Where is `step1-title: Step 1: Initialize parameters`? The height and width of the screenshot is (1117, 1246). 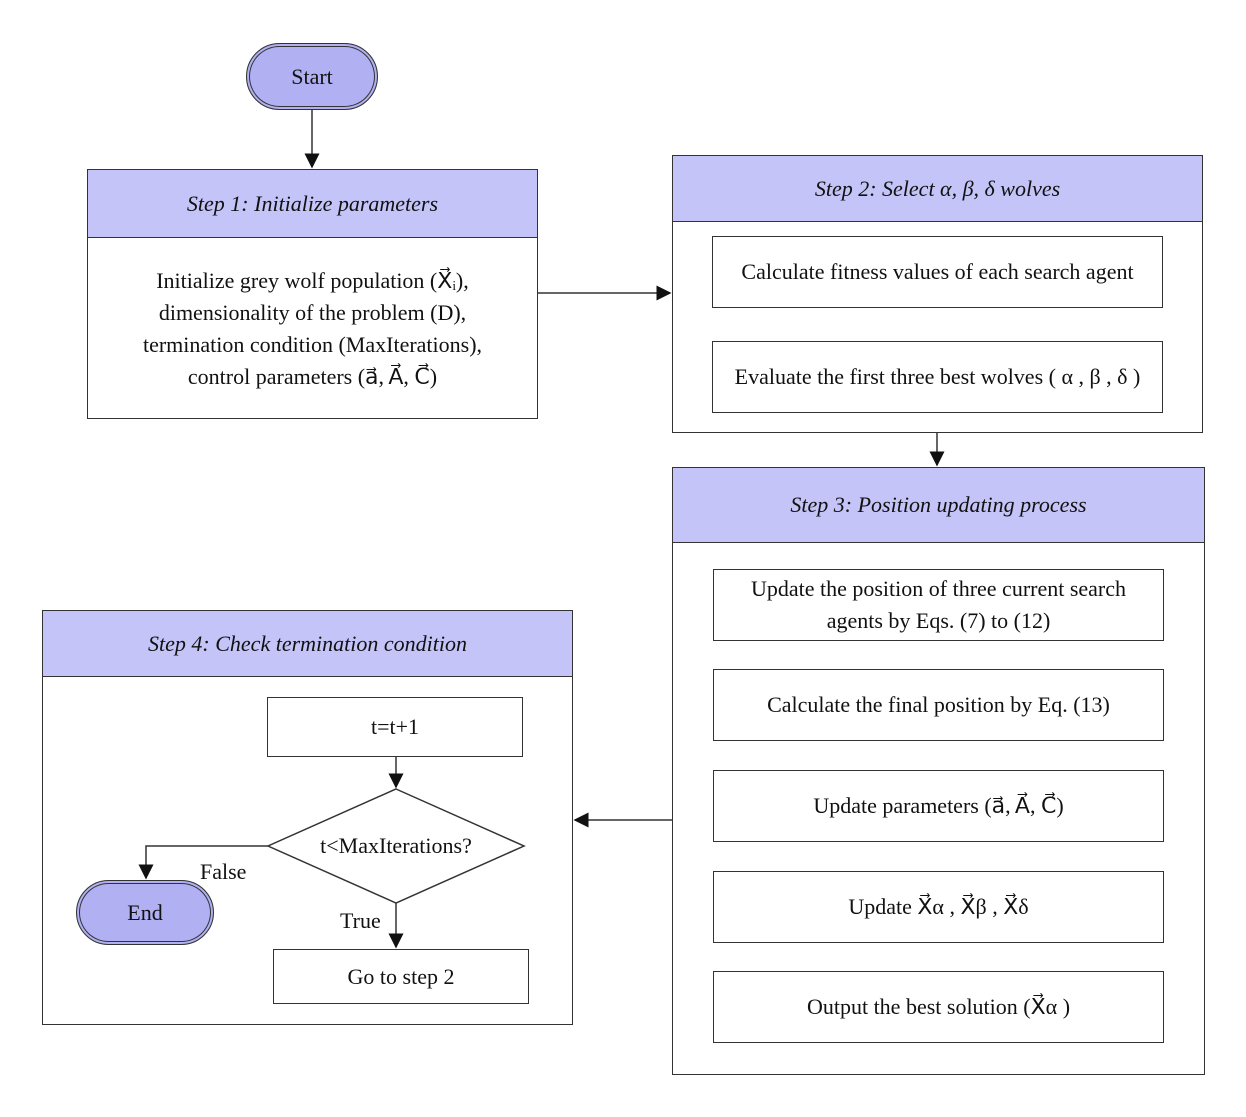 step1-title: Step 1: Initialize parameters is located at coordinates (312, 204).